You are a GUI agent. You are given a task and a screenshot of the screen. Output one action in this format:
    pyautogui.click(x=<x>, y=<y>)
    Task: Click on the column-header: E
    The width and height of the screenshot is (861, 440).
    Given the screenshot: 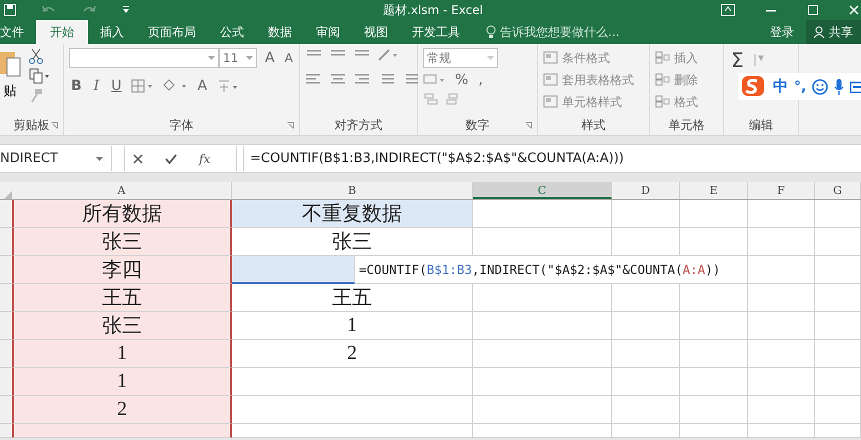 What is the action you would take?
    pyautogui.click(x=714, y=190)
    